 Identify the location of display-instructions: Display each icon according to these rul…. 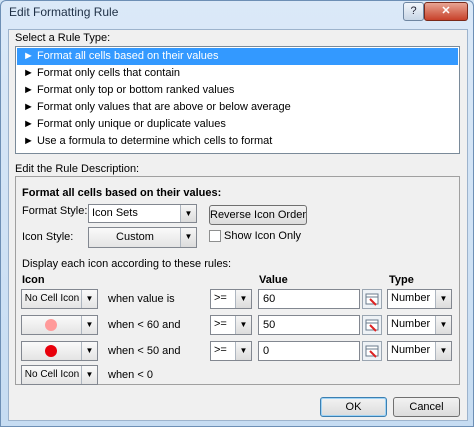
(127, 264).